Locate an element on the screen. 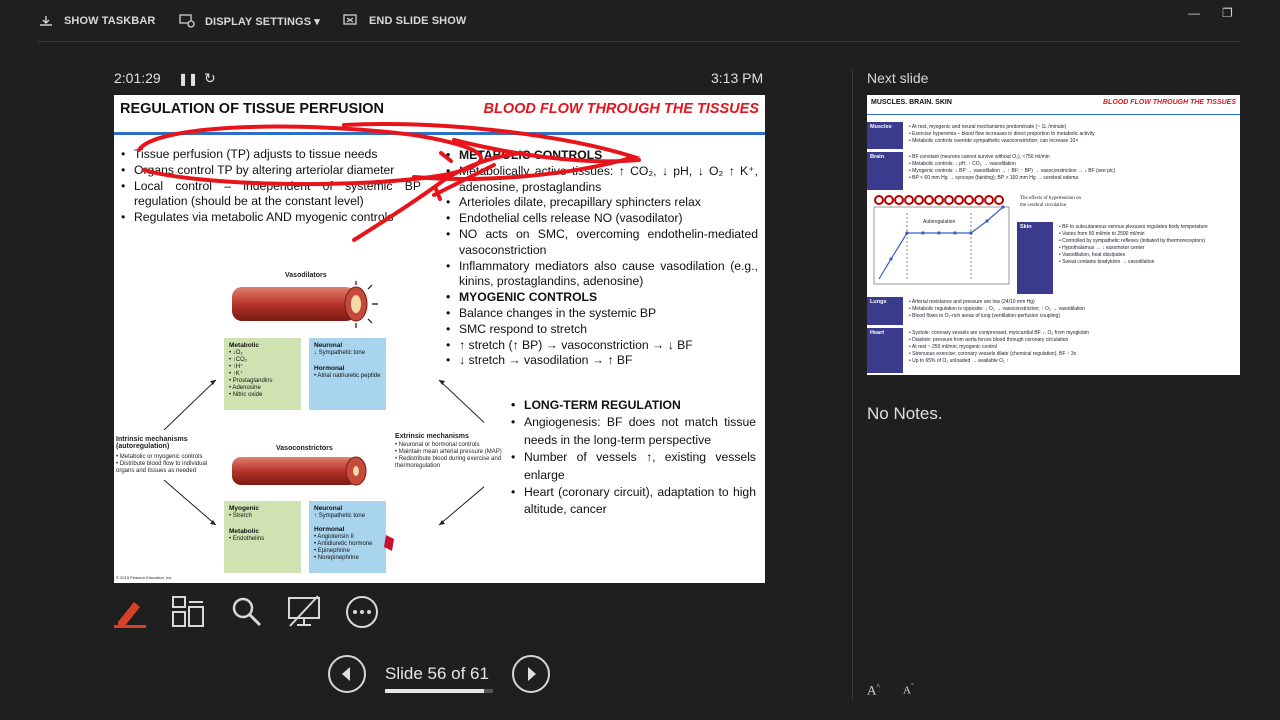 This screenshot has width=1280, height=720. section-label: Heart is located at coordinates (885, 350).